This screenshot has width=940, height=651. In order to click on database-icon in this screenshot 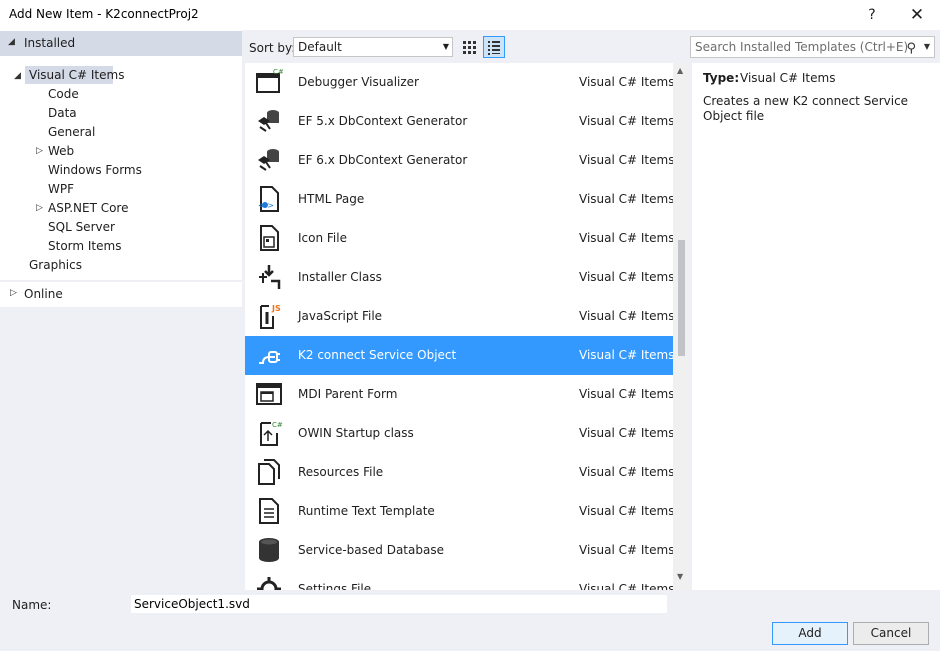, I will do `click(269, 550)`.